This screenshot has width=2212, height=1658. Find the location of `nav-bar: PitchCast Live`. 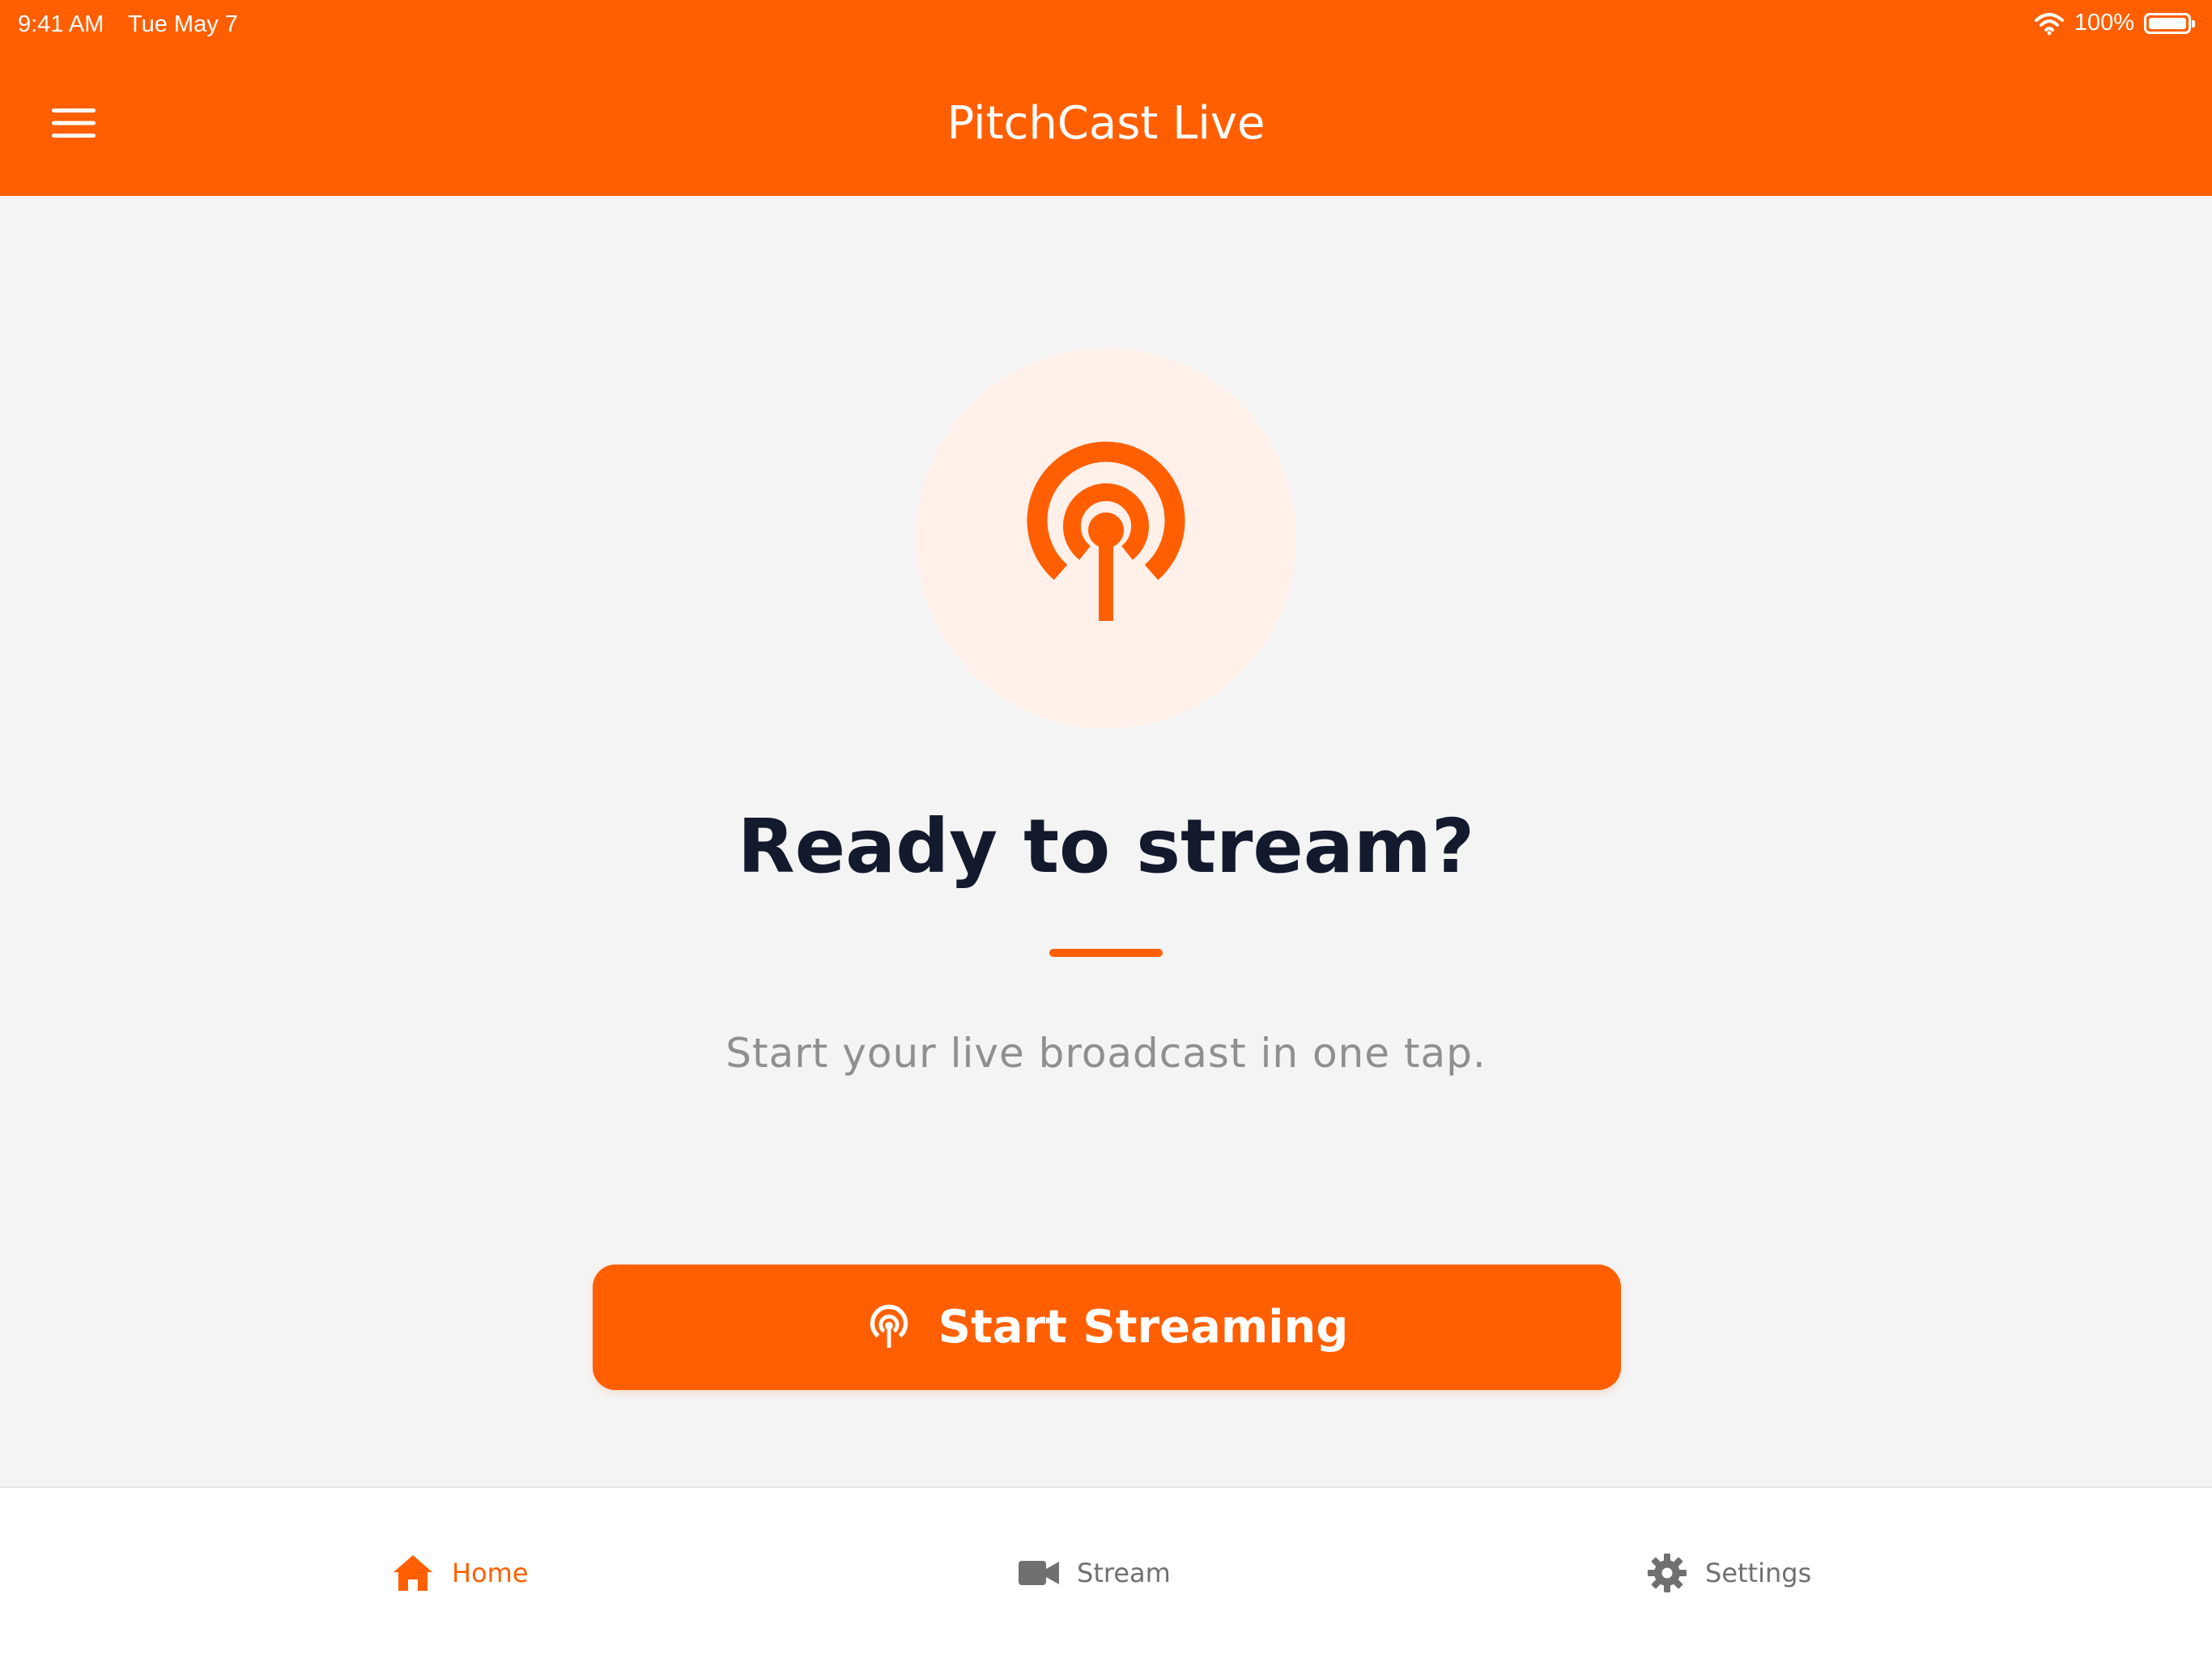

nav-bar: PitchCast Live is located at coordinates (1106, 124).